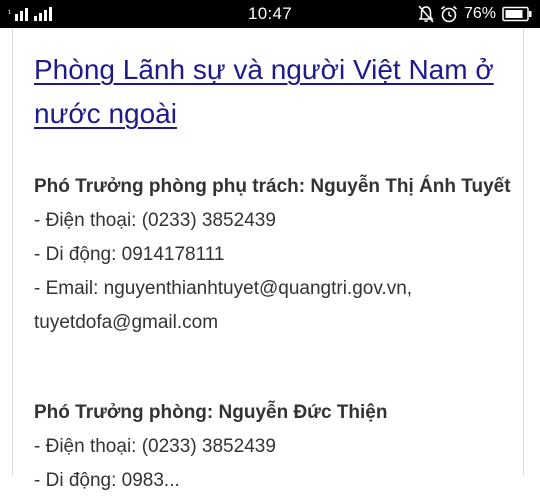  I want to click on battery-percent: 76%, so click(479, 13).